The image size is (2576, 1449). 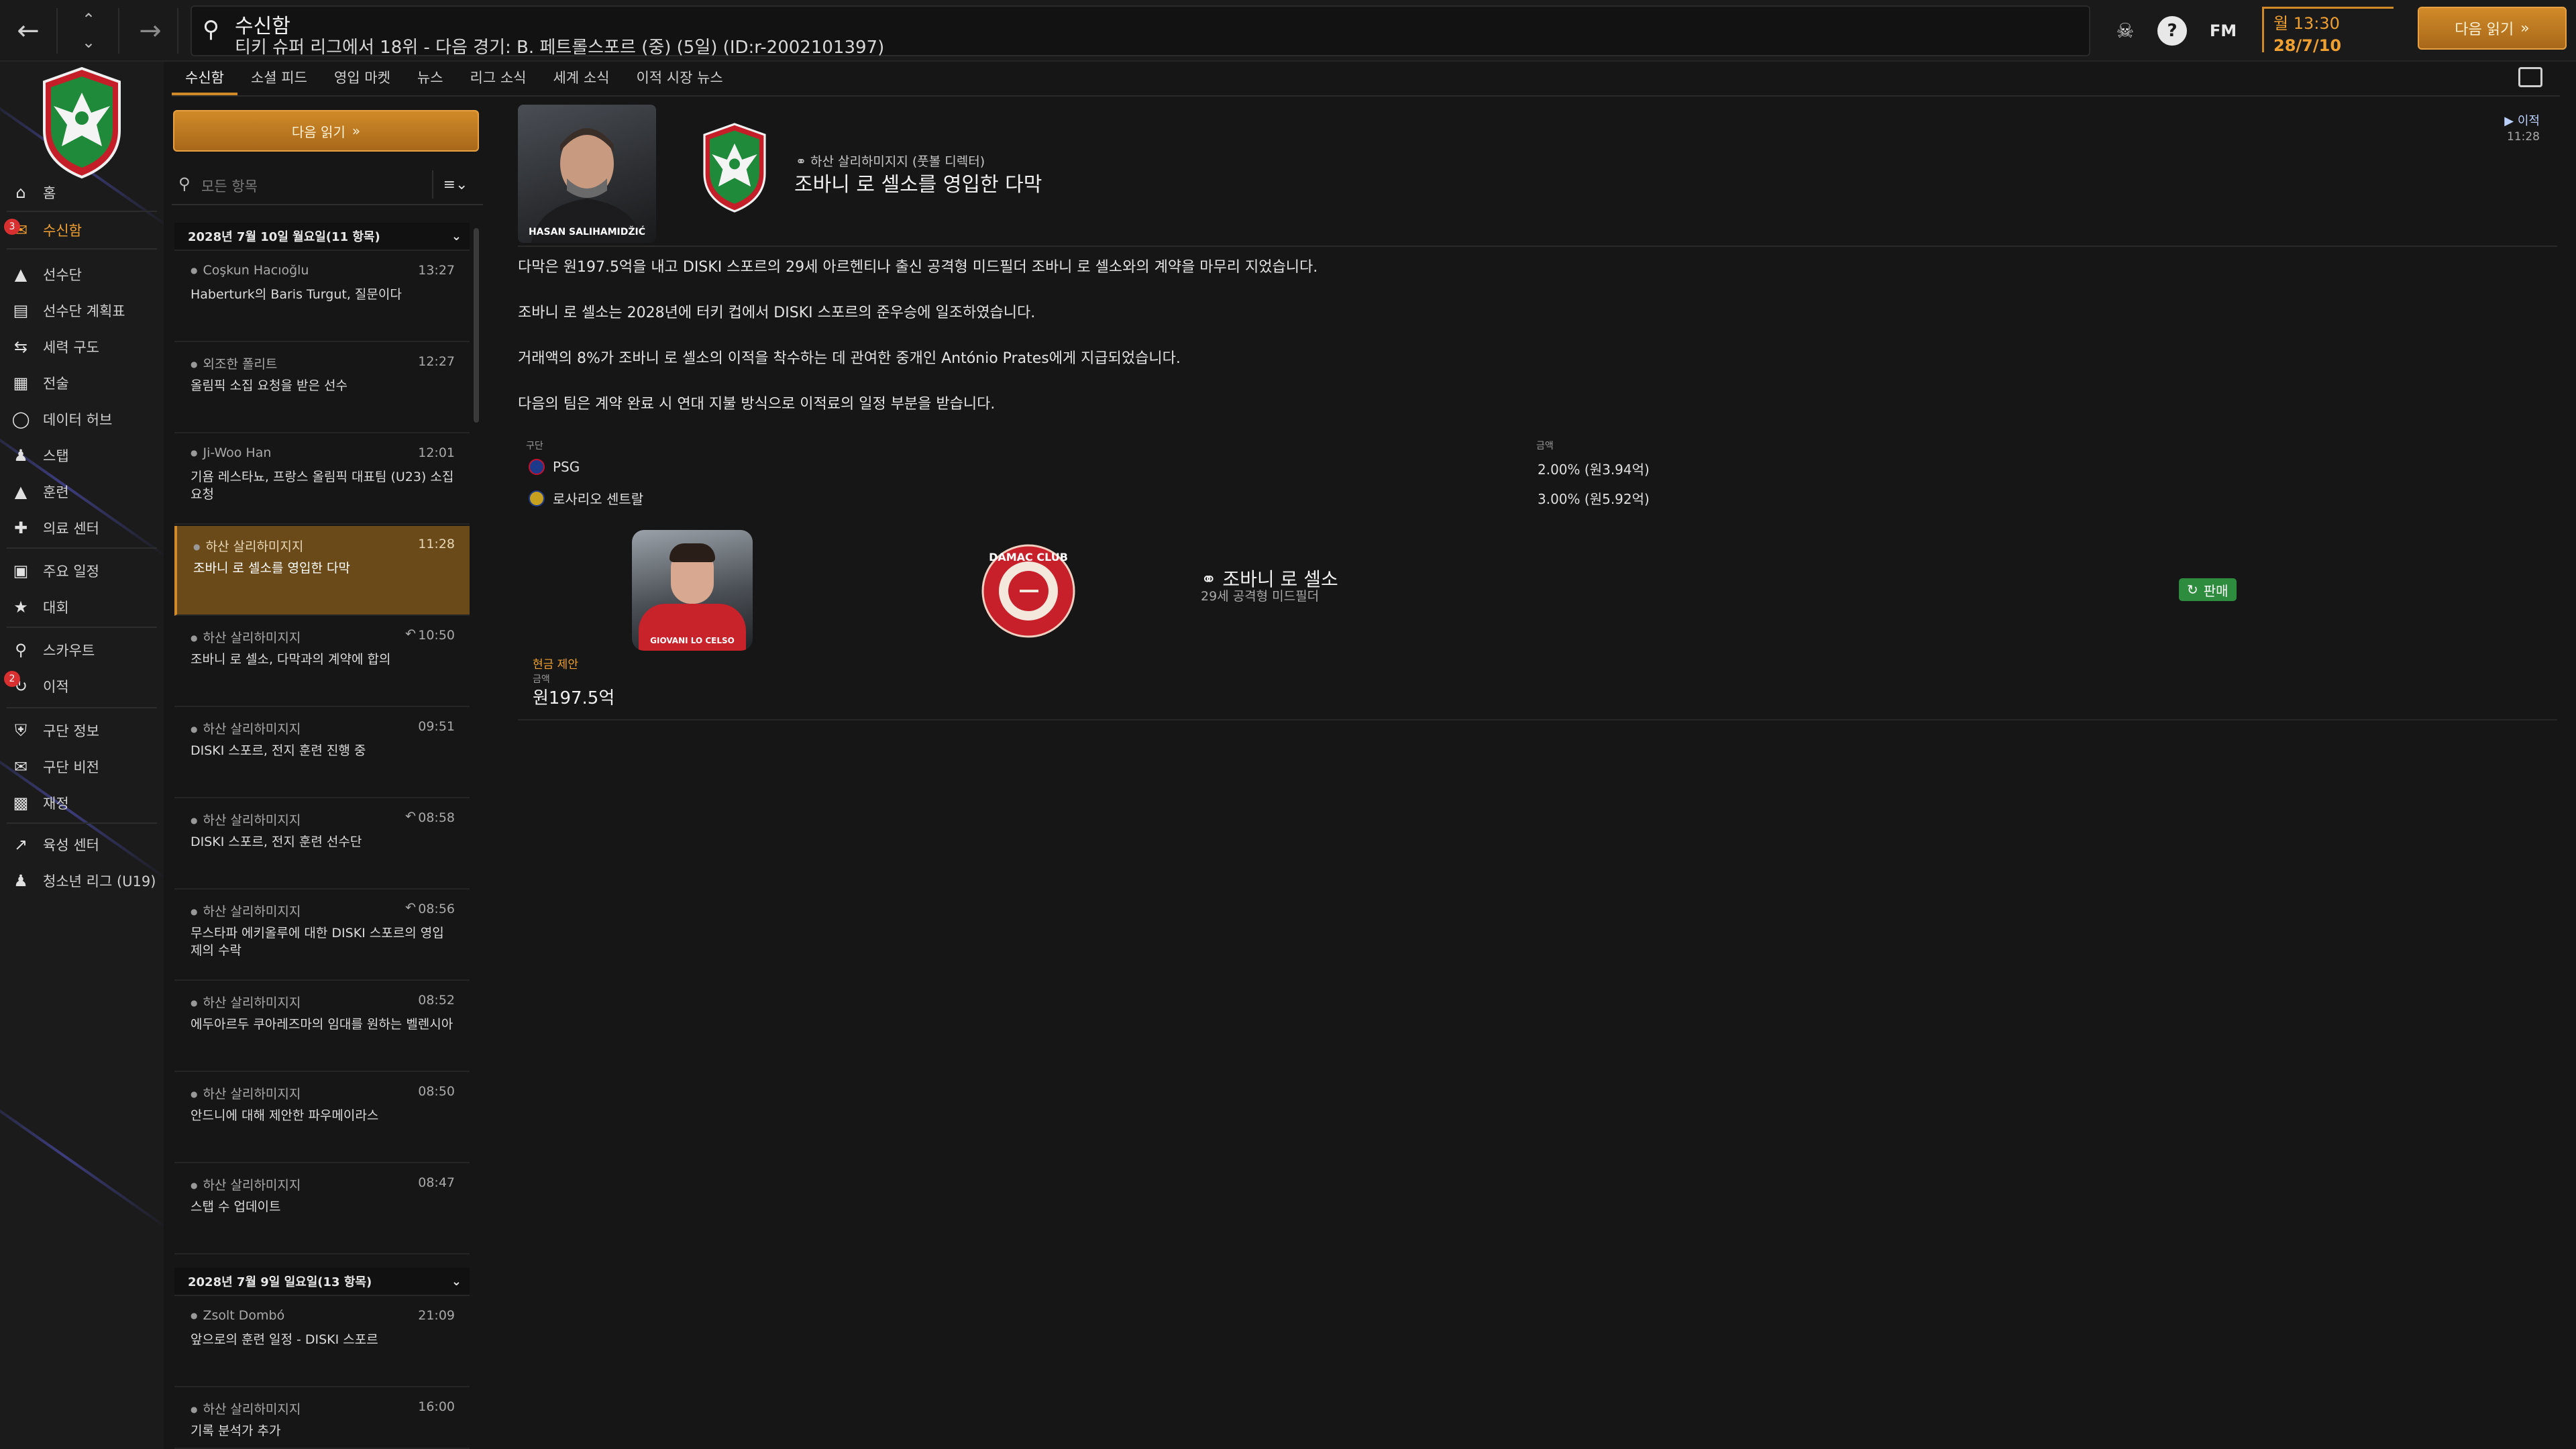 I want to click on scrollbar, so click(x=476, y=325).